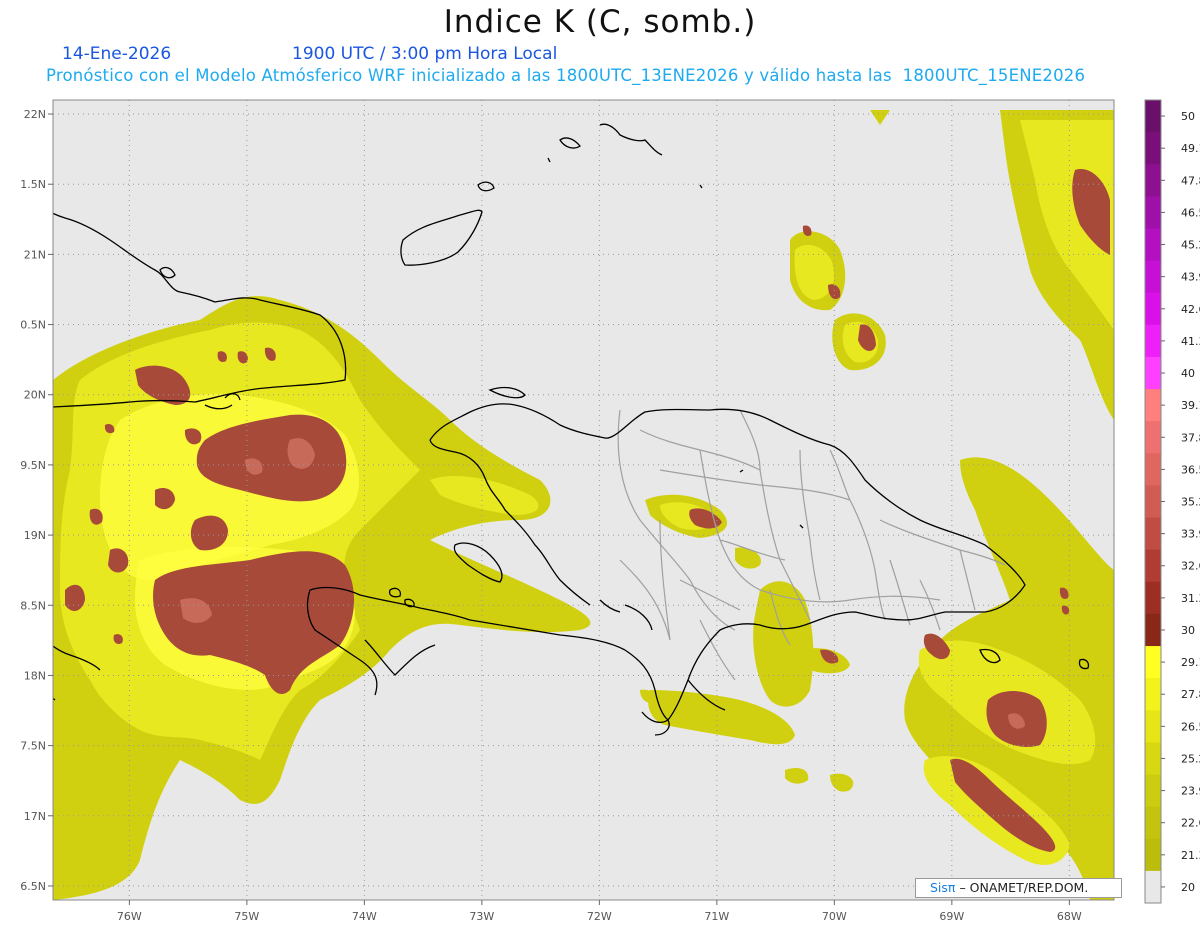 The height and width of the screenshot is (927, 1200). What do you see at coordinates (1190, 566) in the screenshot?
I see `colorbar-label: 32.6` at bounding box center [1190, 566].